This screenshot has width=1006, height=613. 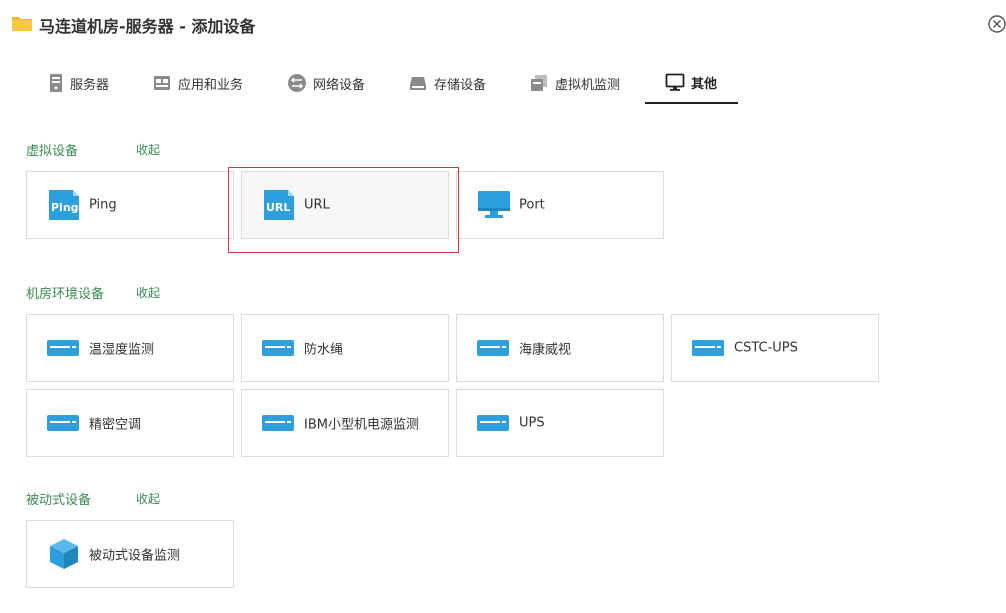 I want to click on device-card-passive-monitor: 被动式设备监测, so click(x=130, y=554).